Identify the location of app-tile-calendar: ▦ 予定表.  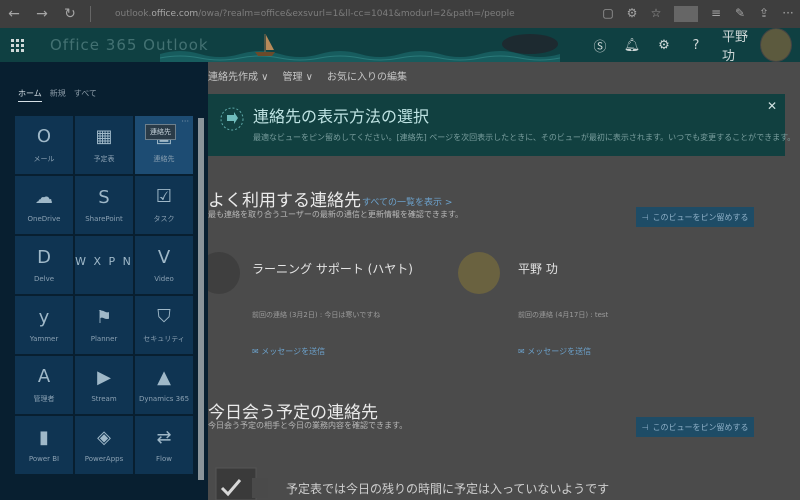
(104, 145).